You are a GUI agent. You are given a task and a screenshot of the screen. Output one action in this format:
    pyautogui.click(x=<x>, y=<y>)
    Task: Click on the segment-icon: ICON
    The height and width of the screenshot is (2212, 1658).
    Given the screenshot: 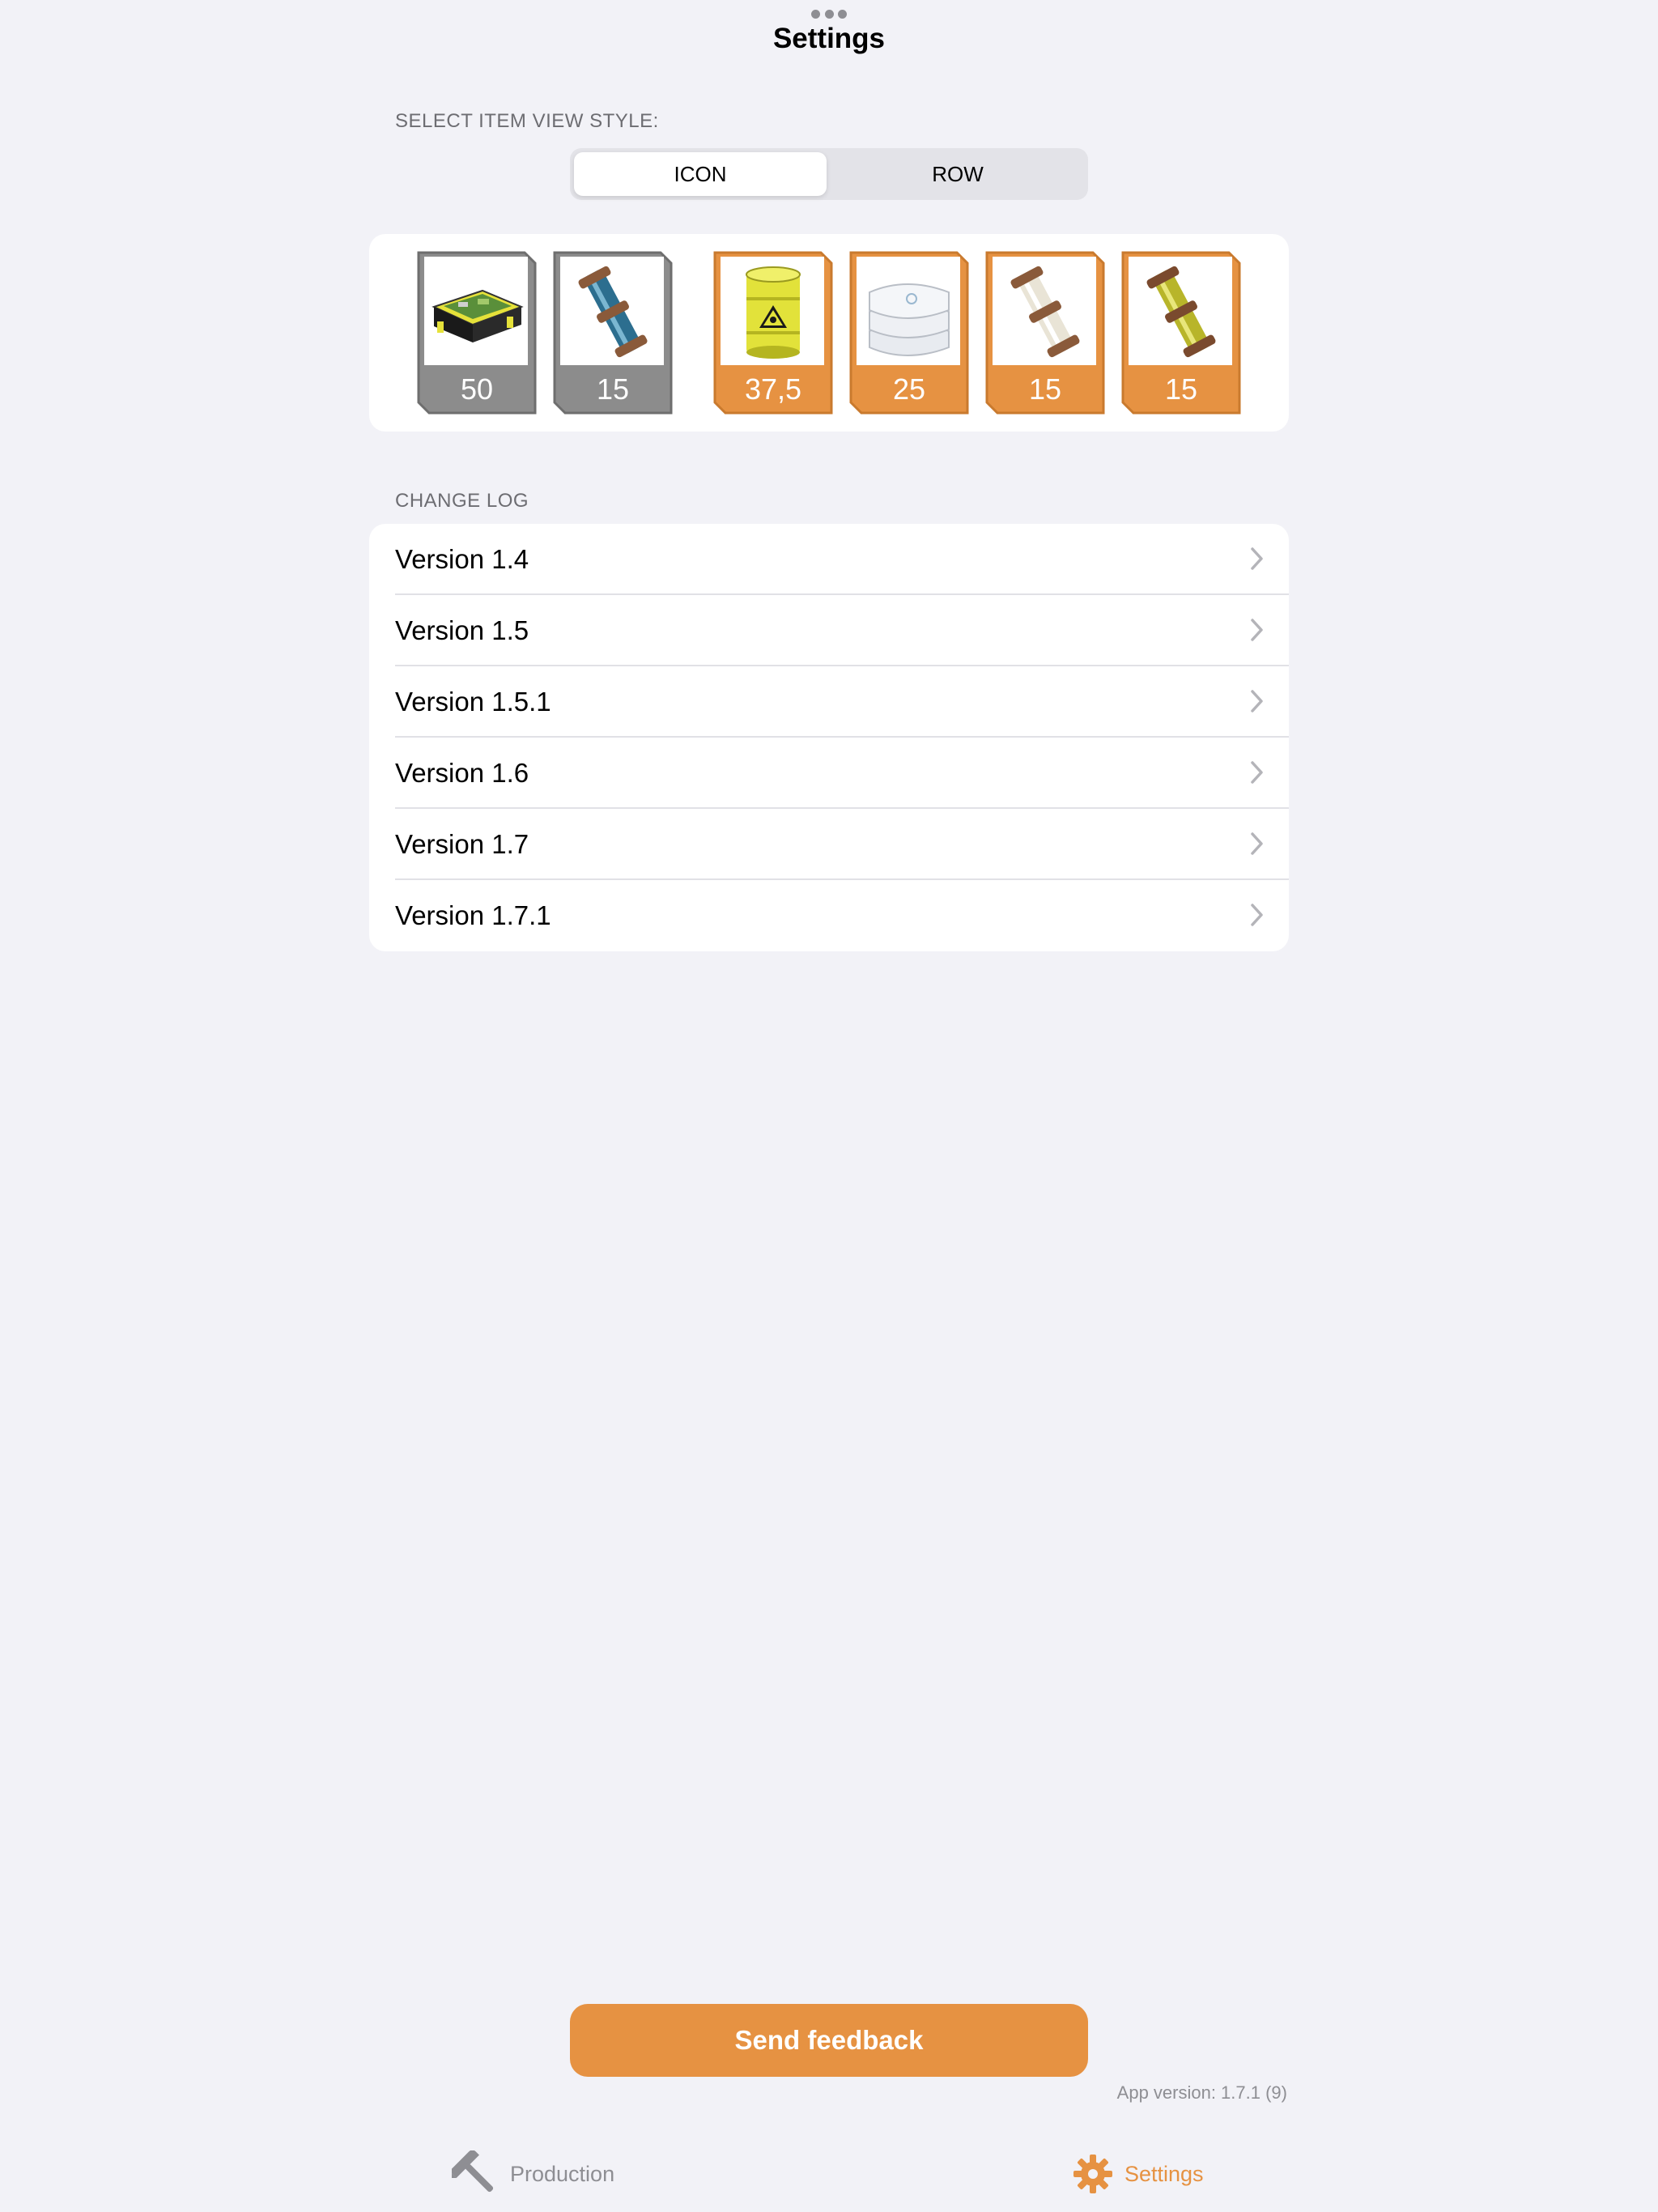 What is the action you would take?
    pyautogui.click(x=700, y=174)
    